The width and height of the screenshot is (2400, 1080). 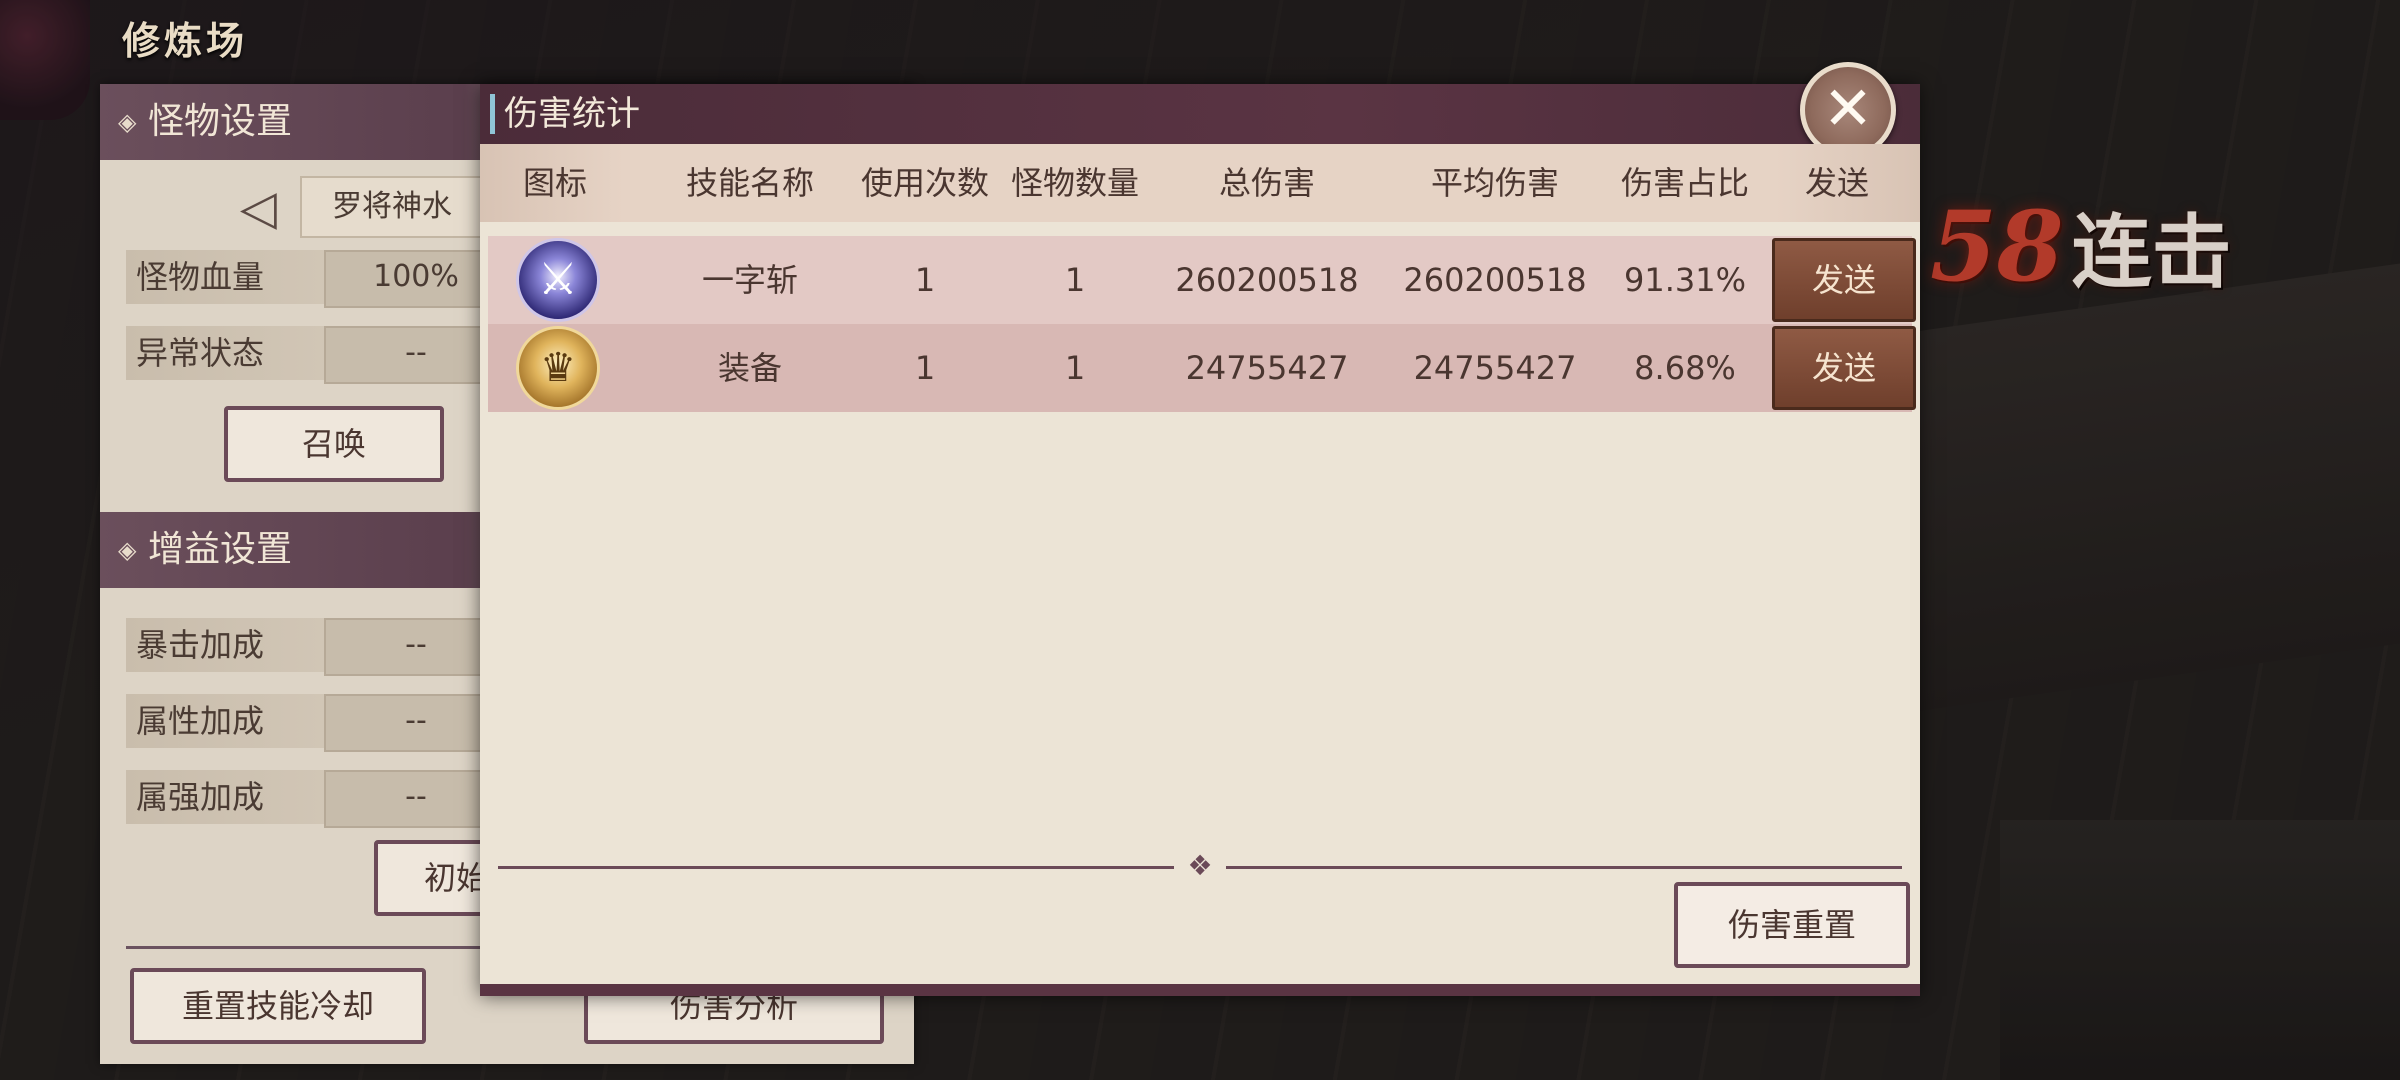 I want to click on col-header-ratio: 伤害占比, so click(x=1684, y=183).